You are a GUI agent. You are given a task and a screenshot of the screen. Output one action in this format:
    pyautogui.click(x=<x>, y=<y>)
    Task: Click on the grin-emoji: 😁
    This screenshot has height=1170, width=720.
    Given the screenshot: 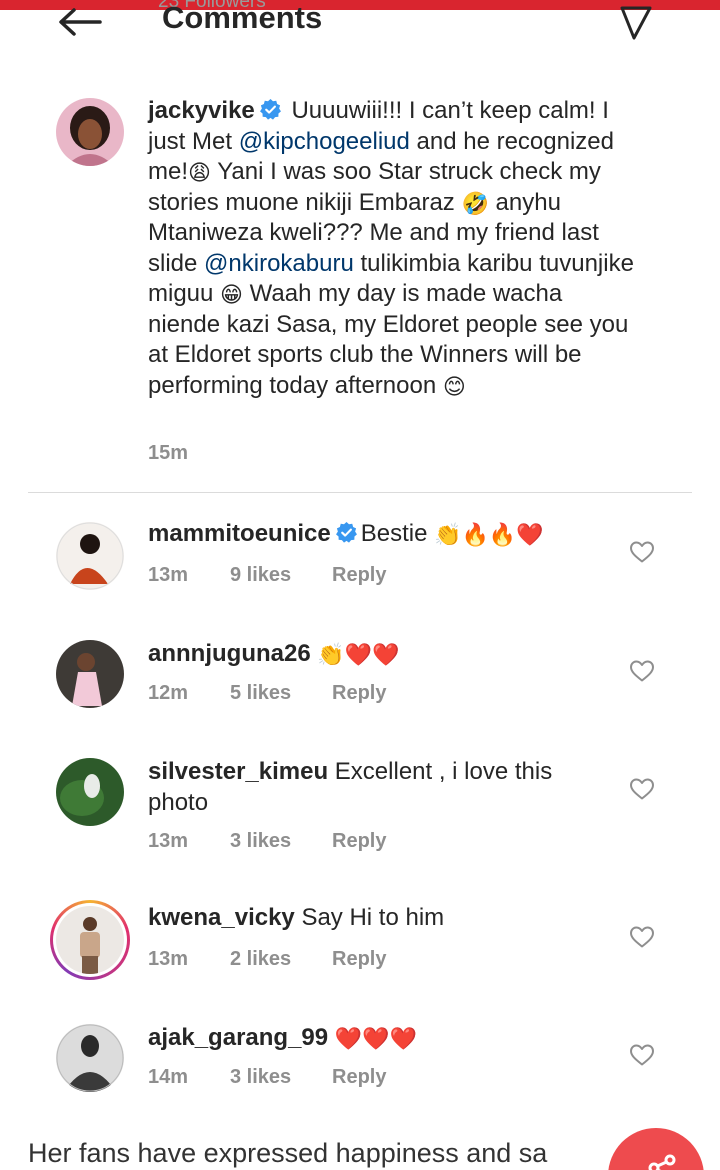 What is the action you would take?
    pyautogui.click(x=231, y=295)
    